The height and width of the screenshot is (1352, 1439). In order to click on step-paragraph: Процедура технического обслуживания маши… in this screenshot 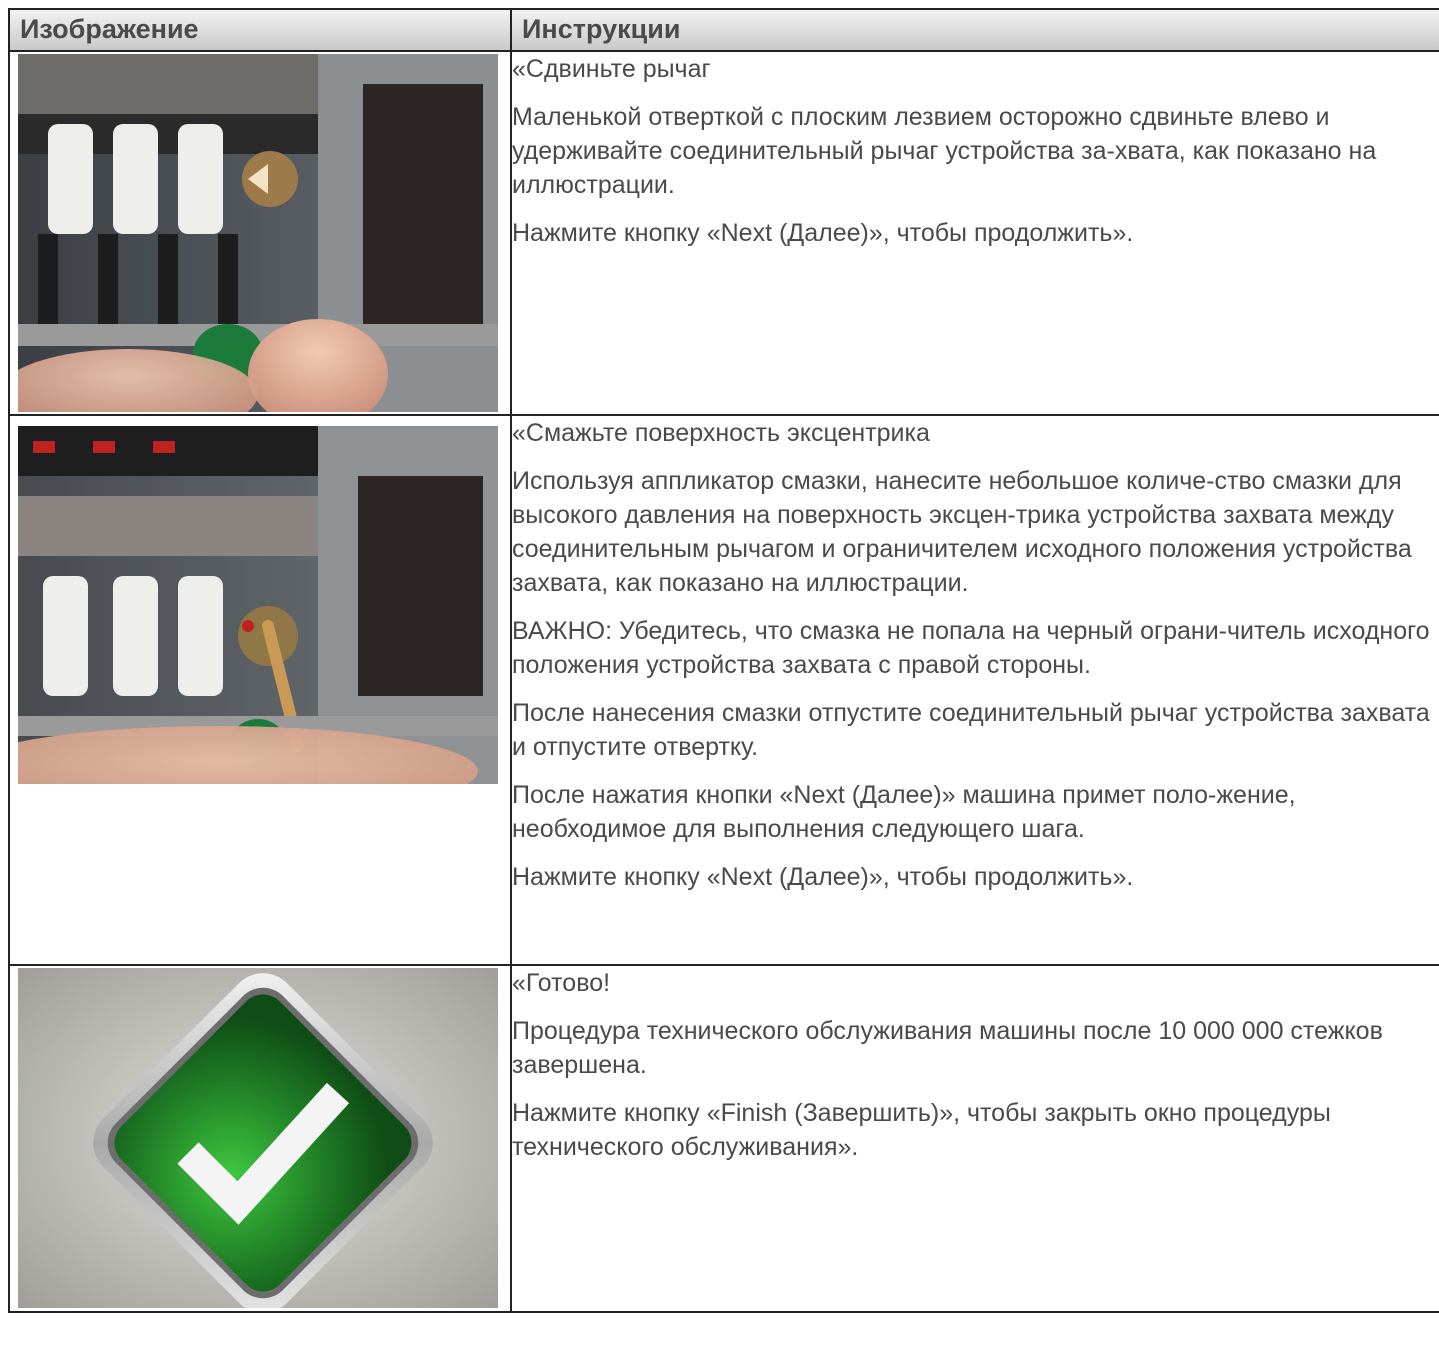, I will do `click(947, 1048)`.